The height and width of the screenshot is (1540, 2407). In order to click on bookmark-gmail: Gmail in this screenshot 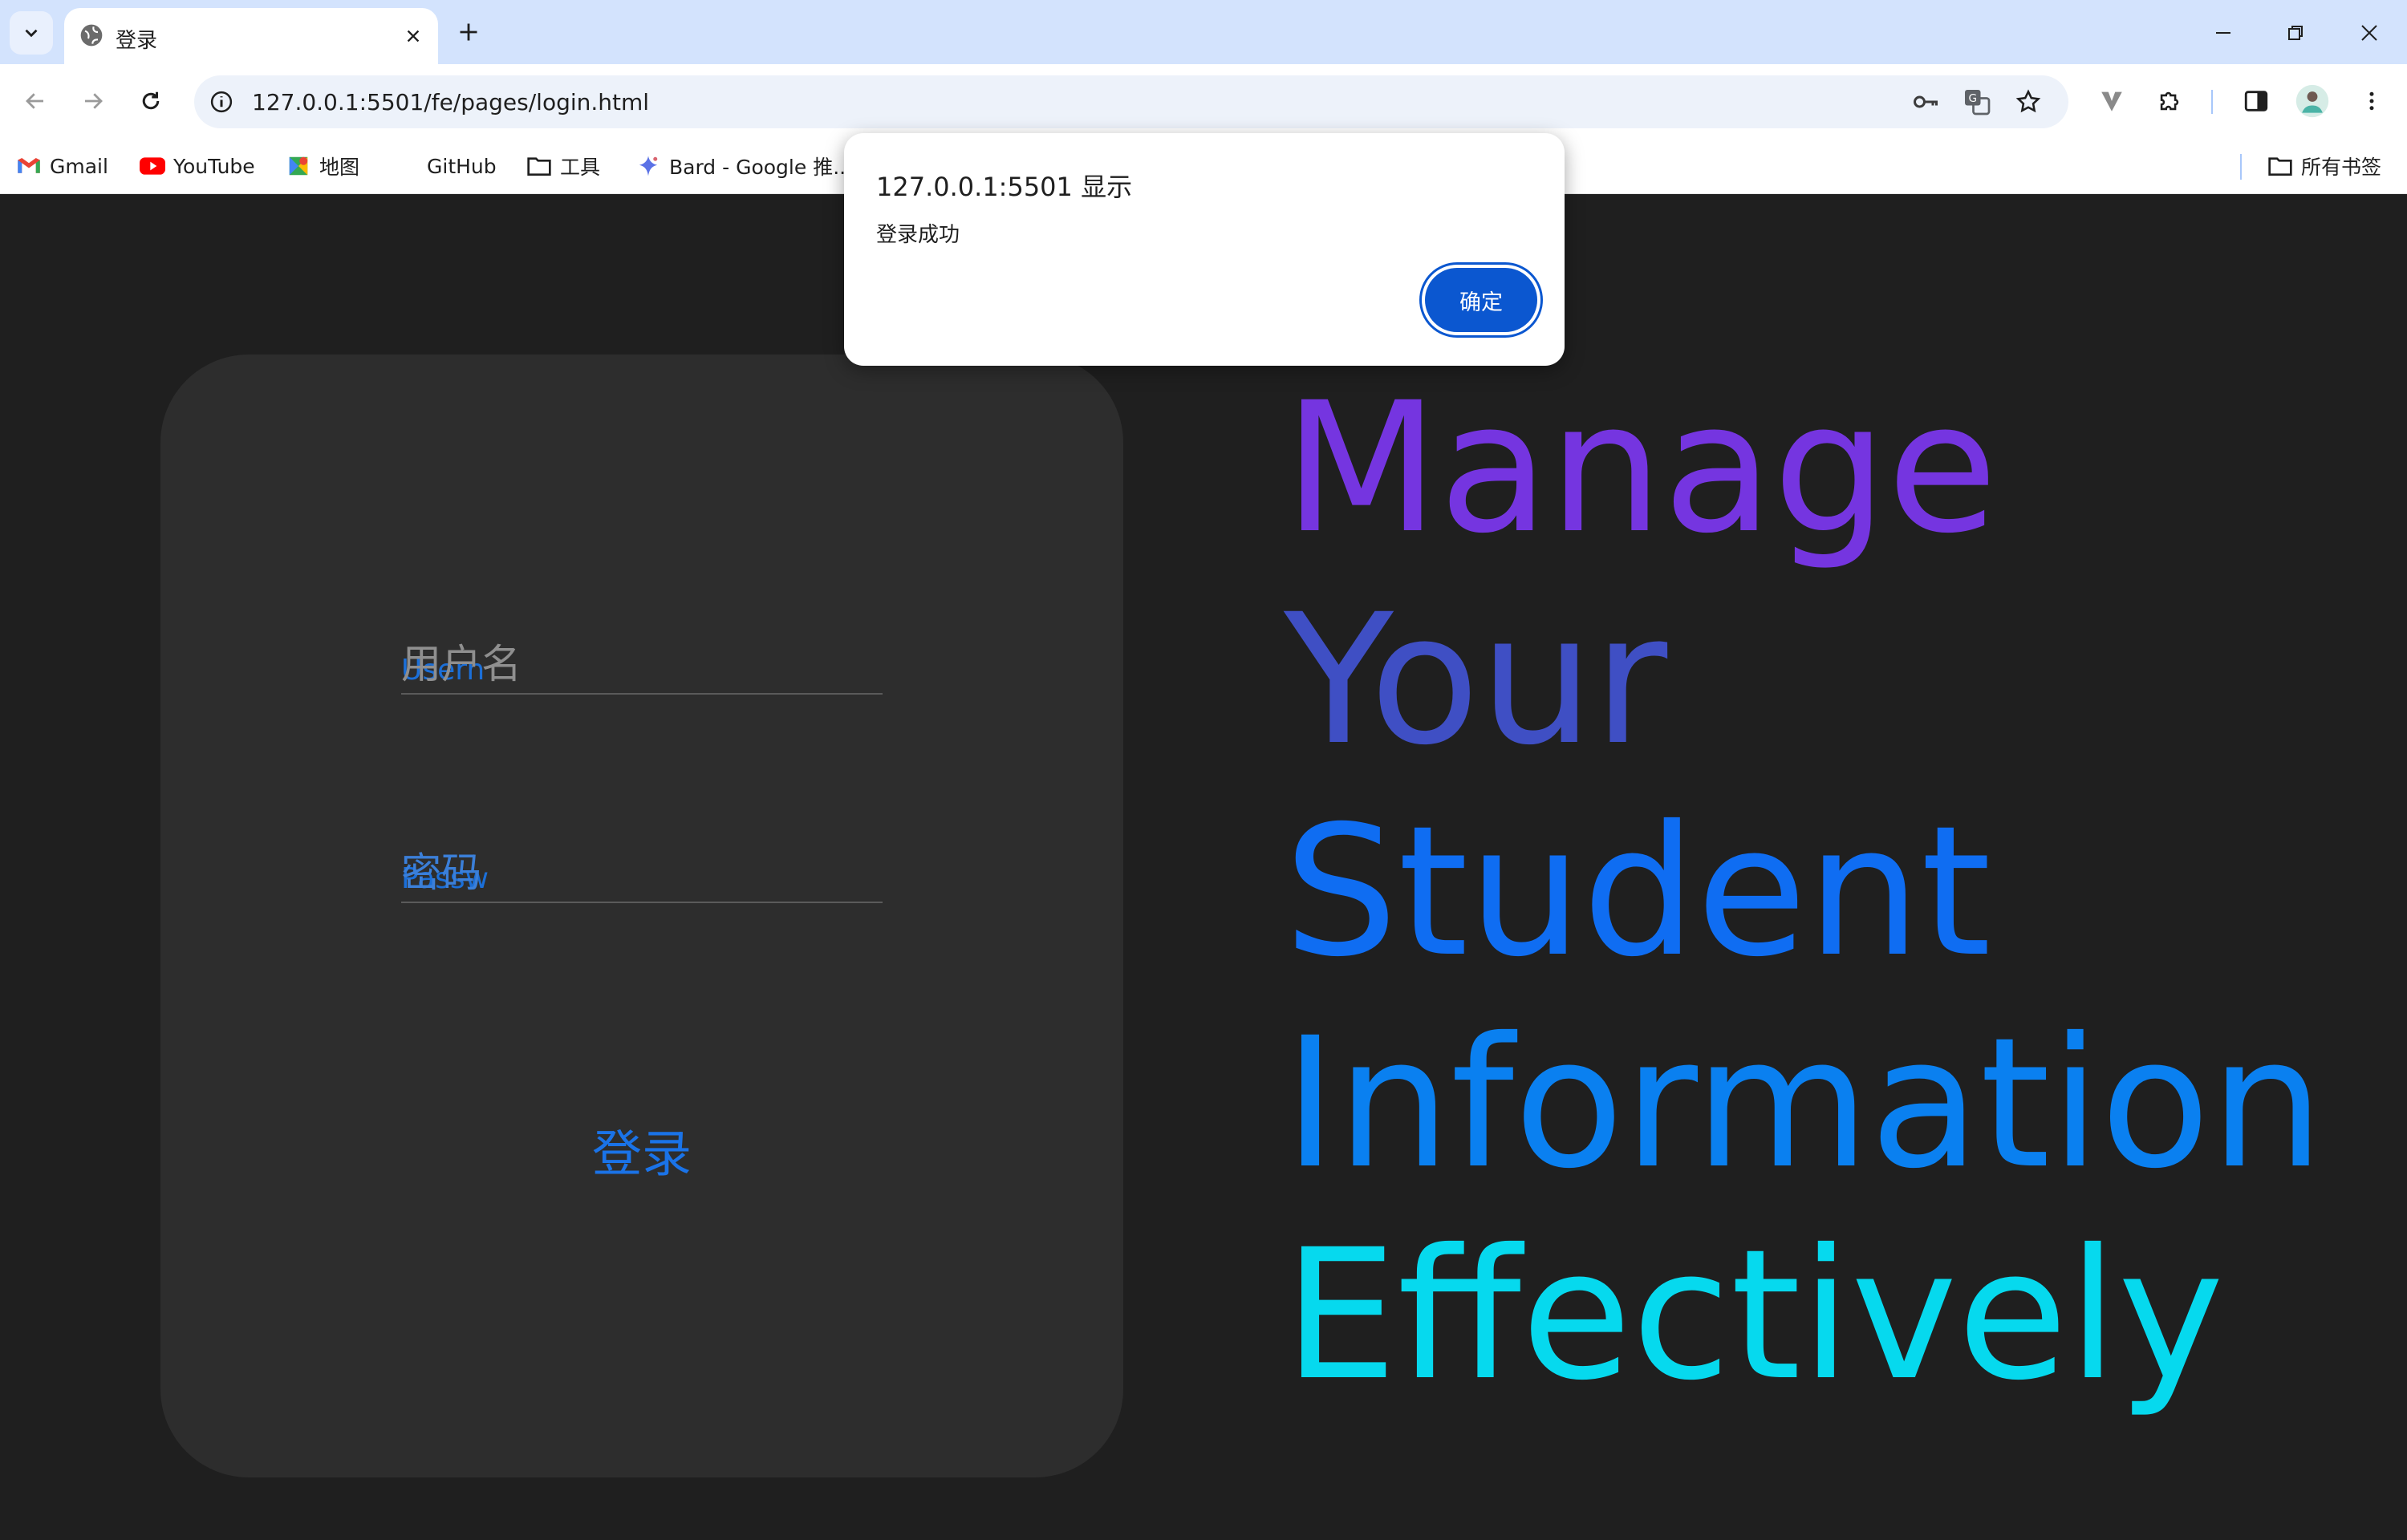, I will do `click(62, 166)`.